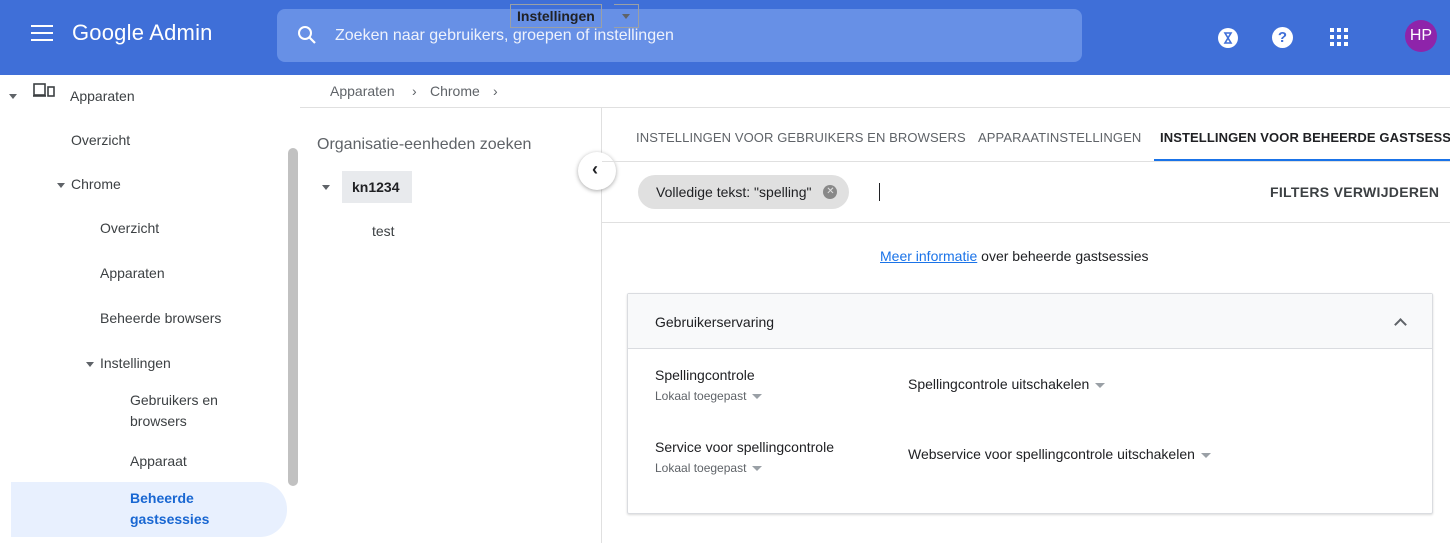 This screenshot has height=543, width=1450. What do you see at coordinates (132, 273) in the screenshot?
I see `sidebar-item-chrome-apparaten: Apparaten` at bounding box center [132, 273].